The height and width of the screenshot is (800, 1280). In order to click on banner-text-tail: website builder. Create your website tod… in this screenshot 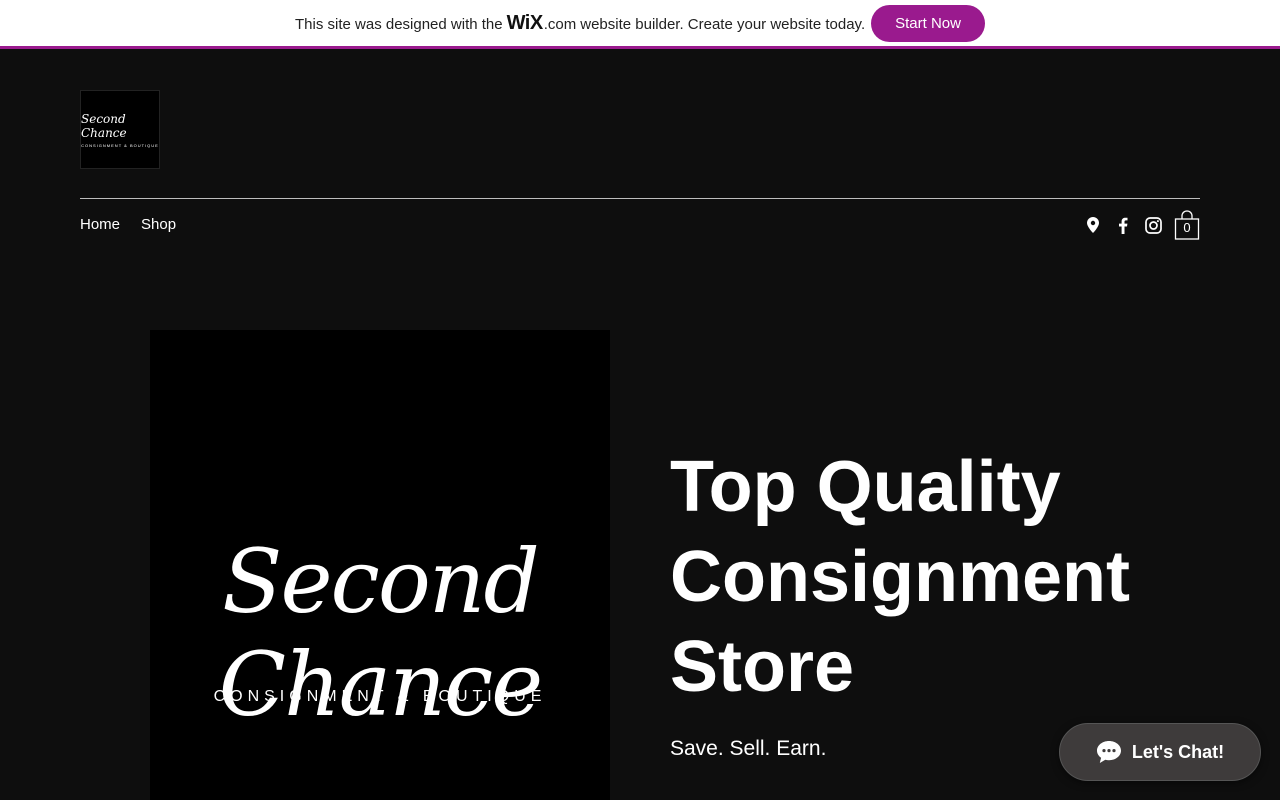, I will do `click(723, 24)`.